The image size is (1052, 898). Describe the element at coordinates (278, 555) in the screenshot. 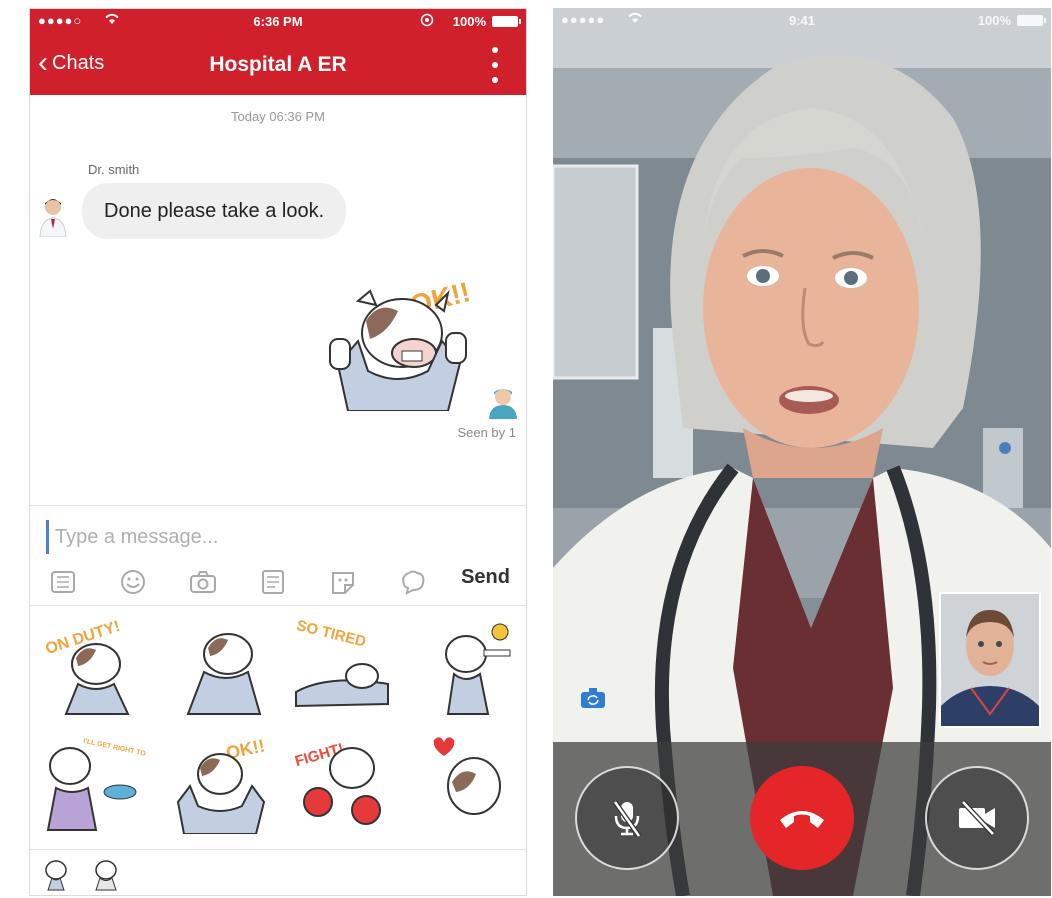

I see `composer: Send` at that location.